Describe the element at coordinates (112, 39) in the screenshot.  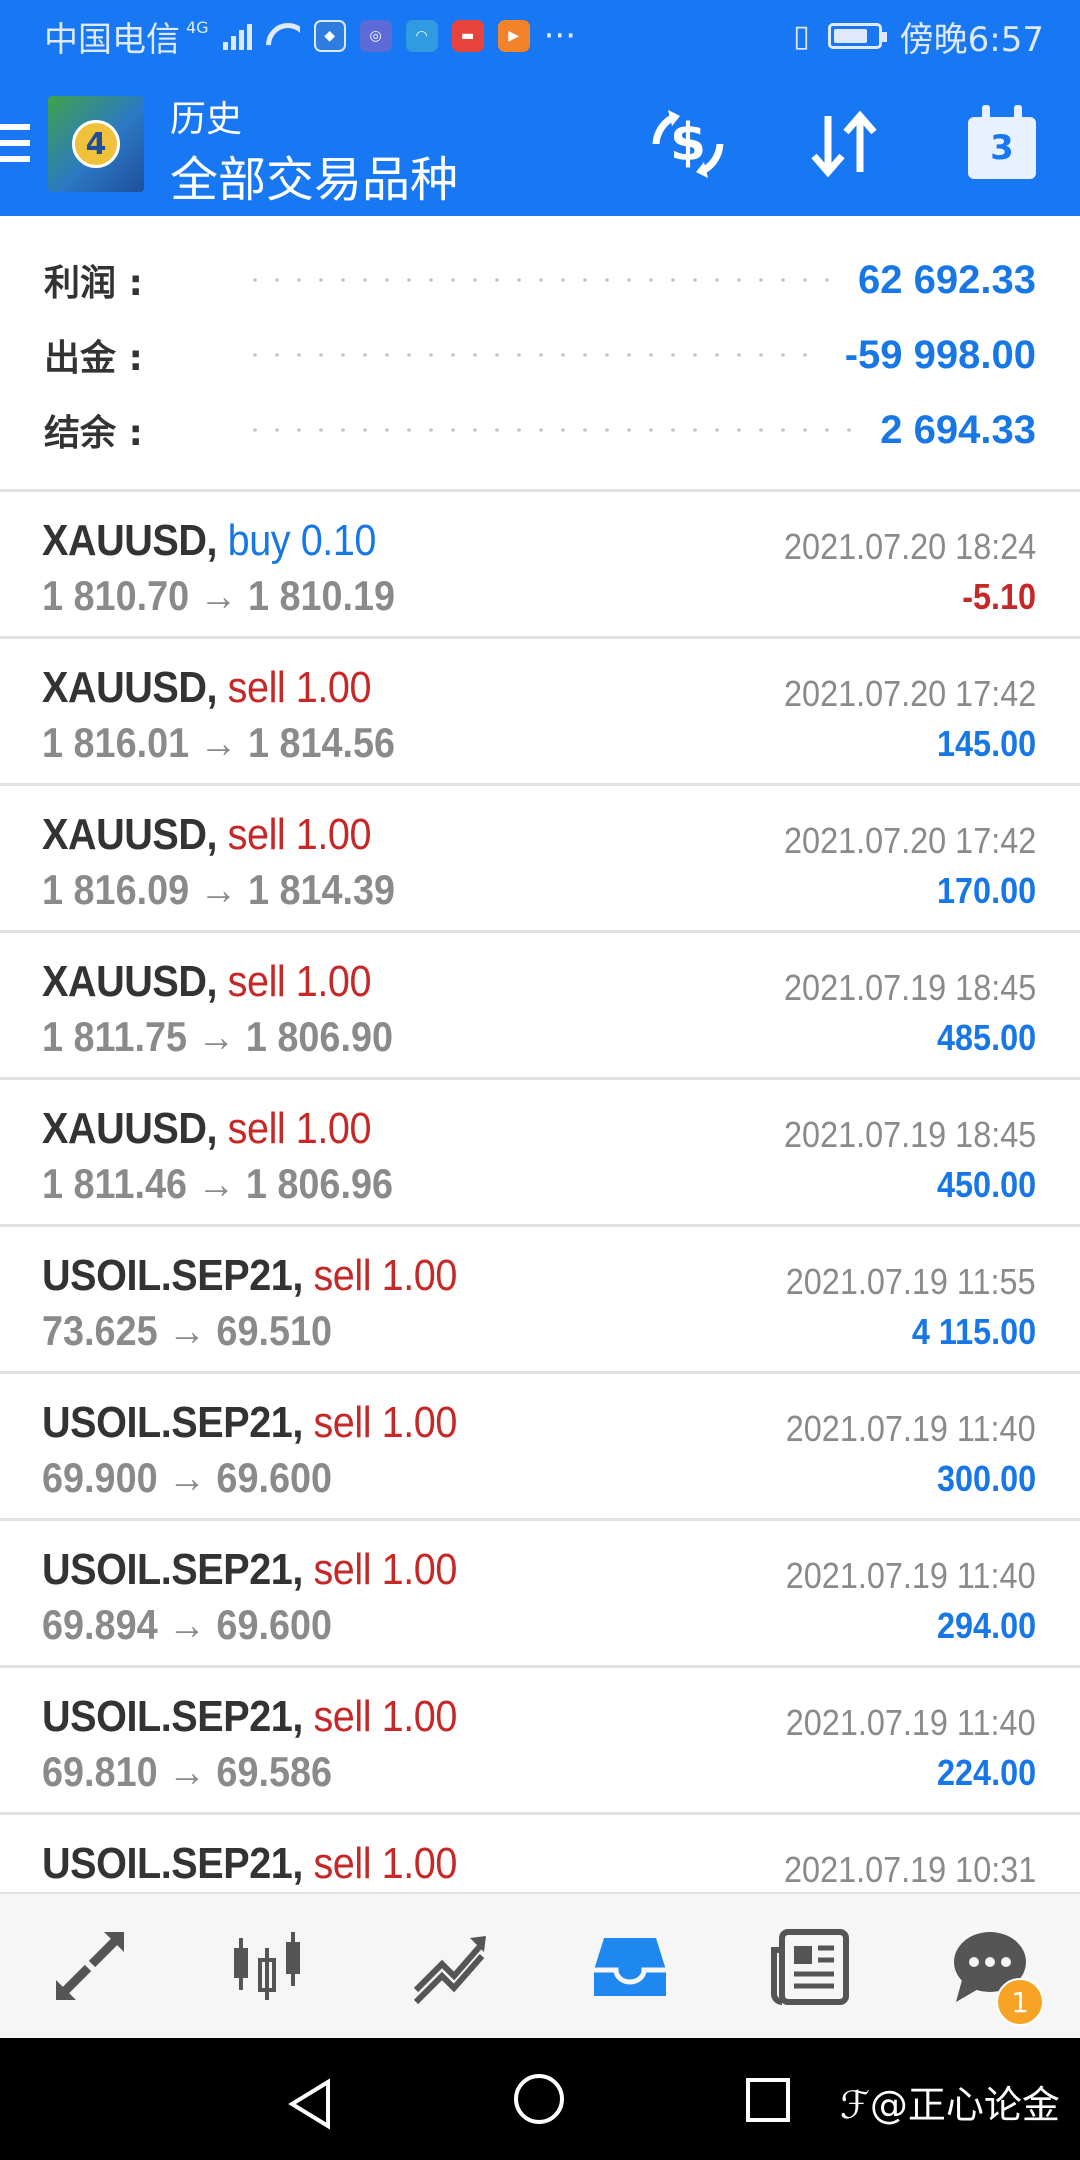
I see `carrier-name: 中国电信` at that location.